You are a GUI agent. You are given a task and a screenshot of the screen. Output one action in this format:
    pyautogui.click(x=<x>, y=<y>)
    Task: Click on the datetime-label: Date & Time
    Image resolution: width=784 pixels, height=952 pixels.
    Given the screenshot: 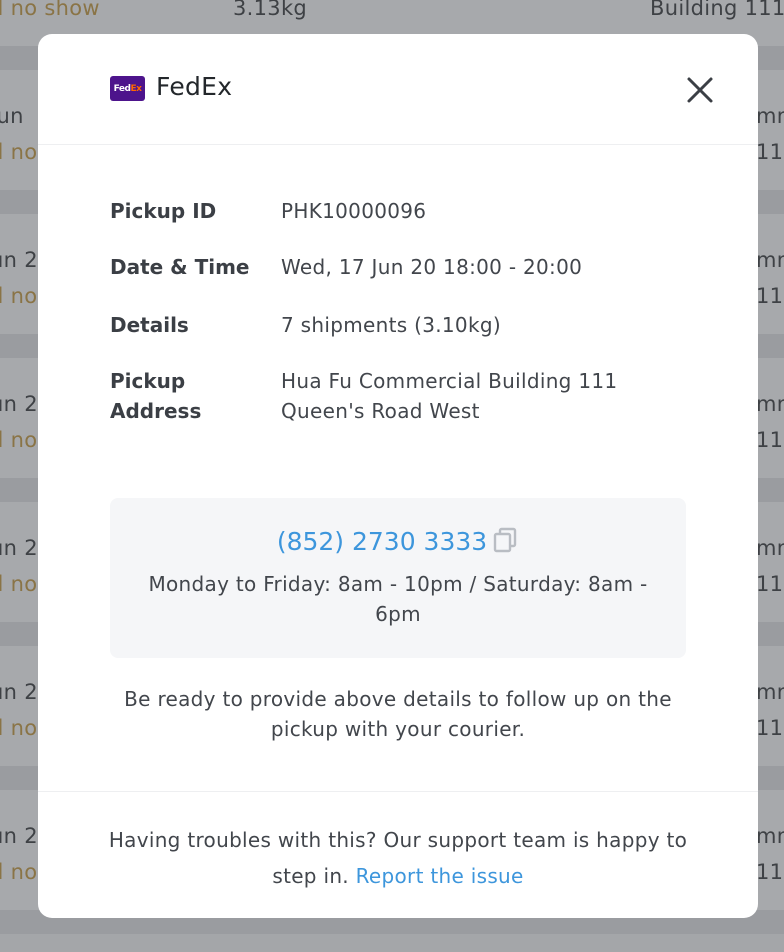 What is the action you would take?
    pyautogui.click(x=180, y=267)
    